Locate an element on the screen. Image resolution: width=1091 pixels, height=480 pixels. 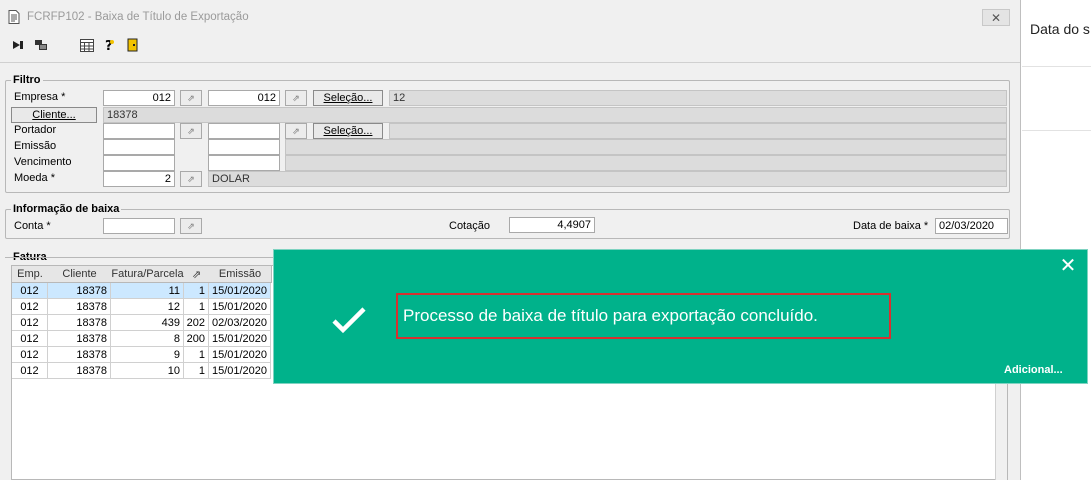
emissao-to-input is located at coordinates (244, 147).